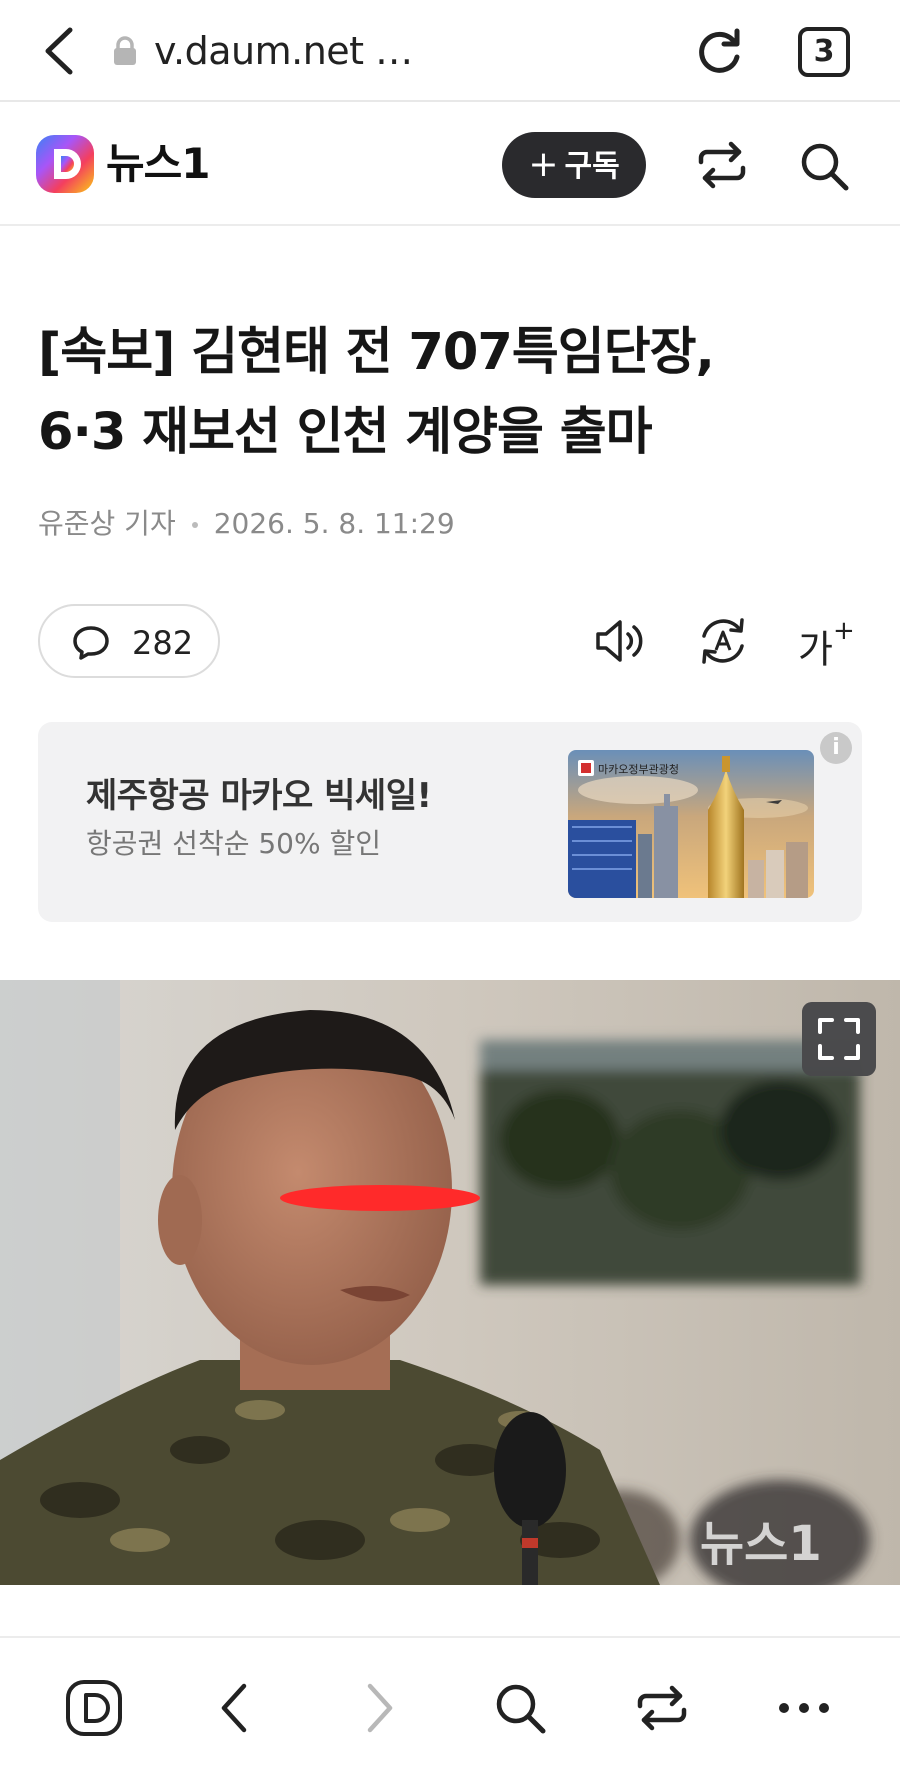 The image size is (900, 1768). Describe the element at coordinates (129, 641) in the screenshot. I see `comment-button: 282` at that location.